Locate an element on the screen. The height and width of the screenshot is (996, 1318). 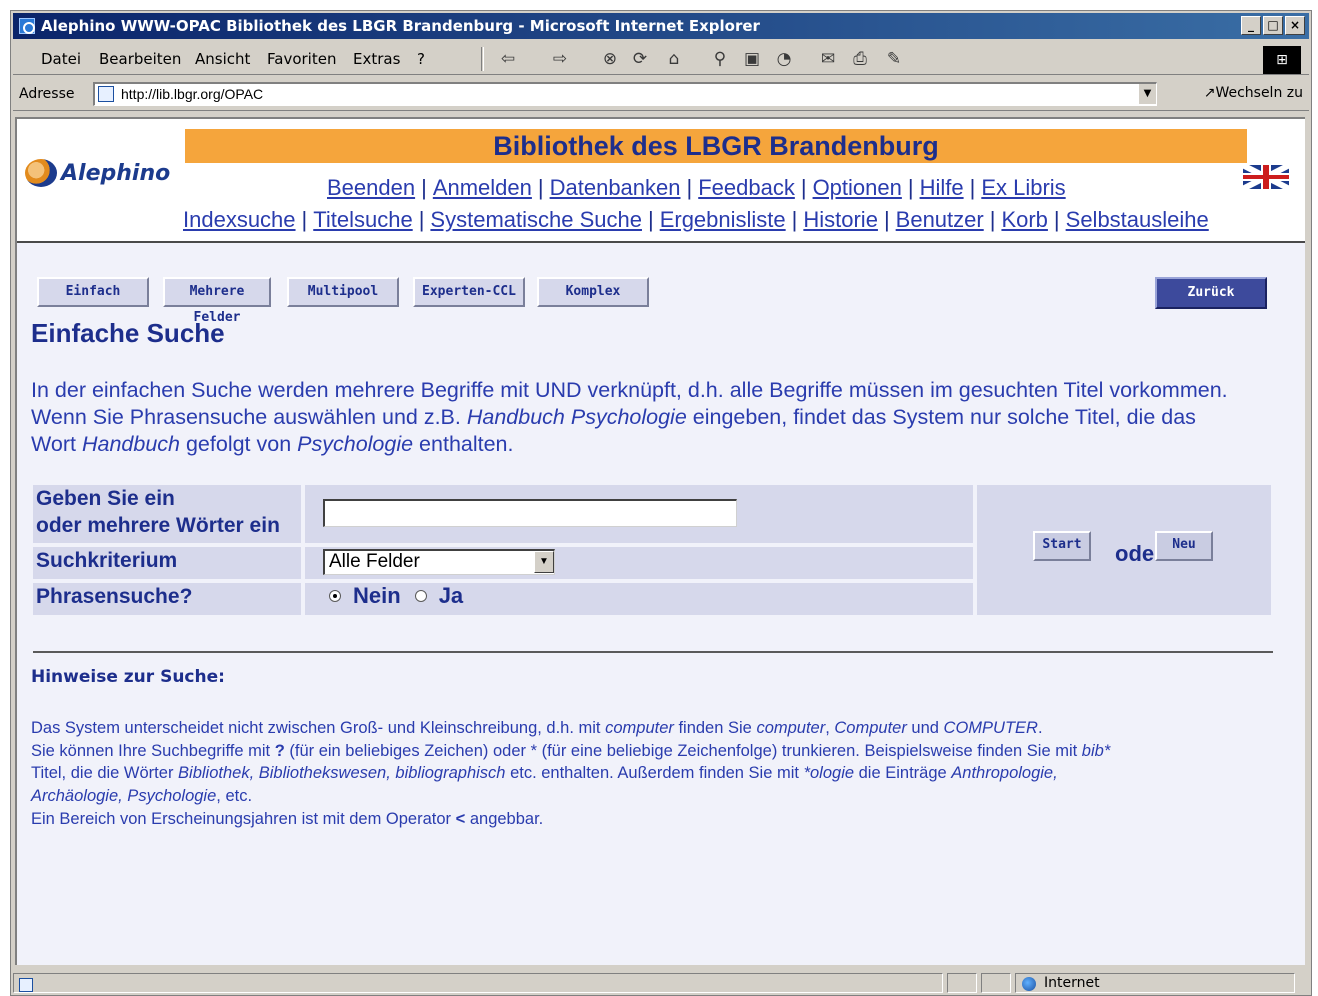
nav-feedback: Feedback is located at coordinates (746, 187).